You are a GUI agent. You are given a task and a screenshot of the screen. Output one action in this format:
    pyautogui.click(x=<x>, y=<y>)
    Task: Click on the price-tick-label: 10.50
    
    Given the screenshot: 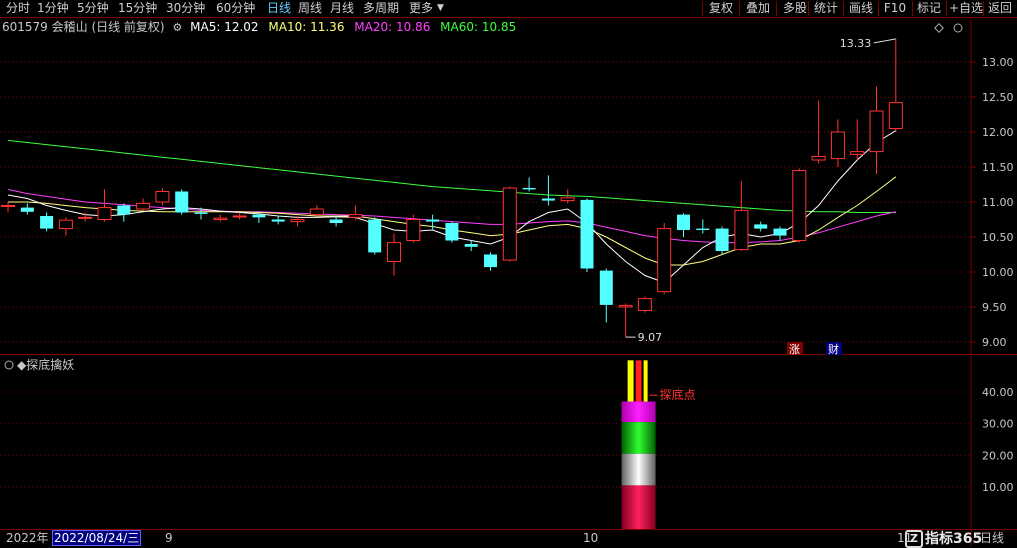 What is the action you would take?
    pyautogui.click(x=998, y=237)
    